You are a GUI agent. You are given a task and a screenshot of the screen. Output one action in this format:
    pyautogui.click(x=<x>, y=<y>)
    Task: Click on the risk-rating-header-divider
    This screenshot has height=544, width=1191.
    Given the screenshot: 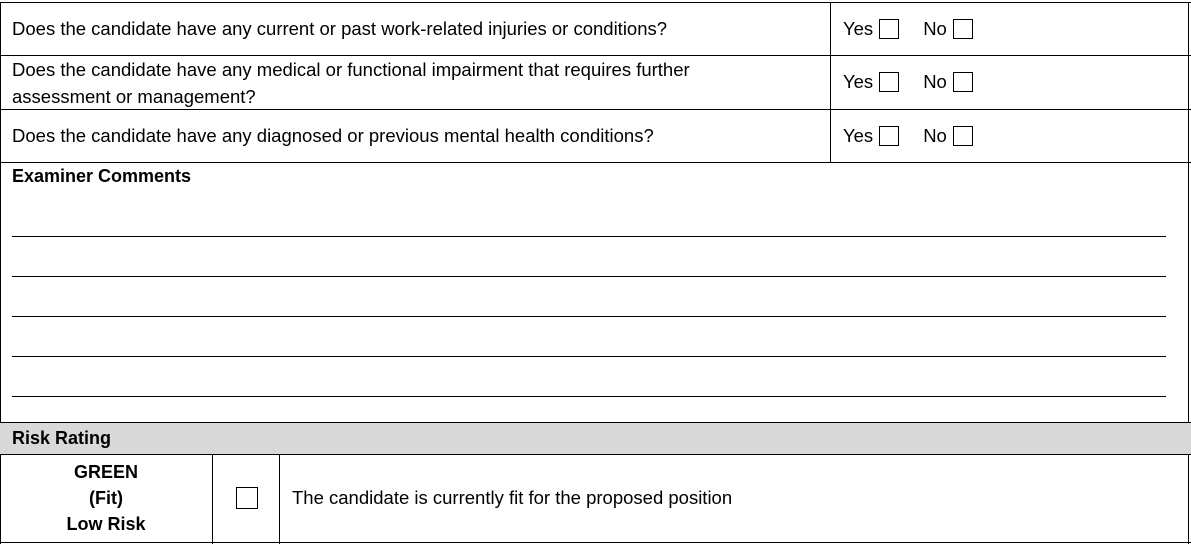 What is the action you would take?
    pyautogui.click(x=595, y=454)
    